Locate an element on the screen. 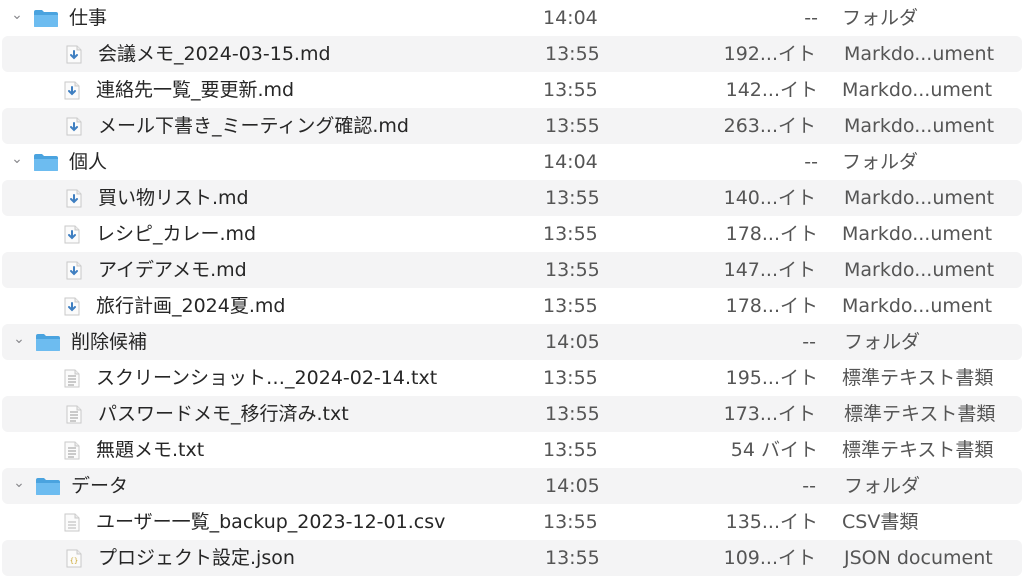 The image size is (1024, 584). item-name: パスワードメモ_移行済み.txt is located at coordinates (223, 414).